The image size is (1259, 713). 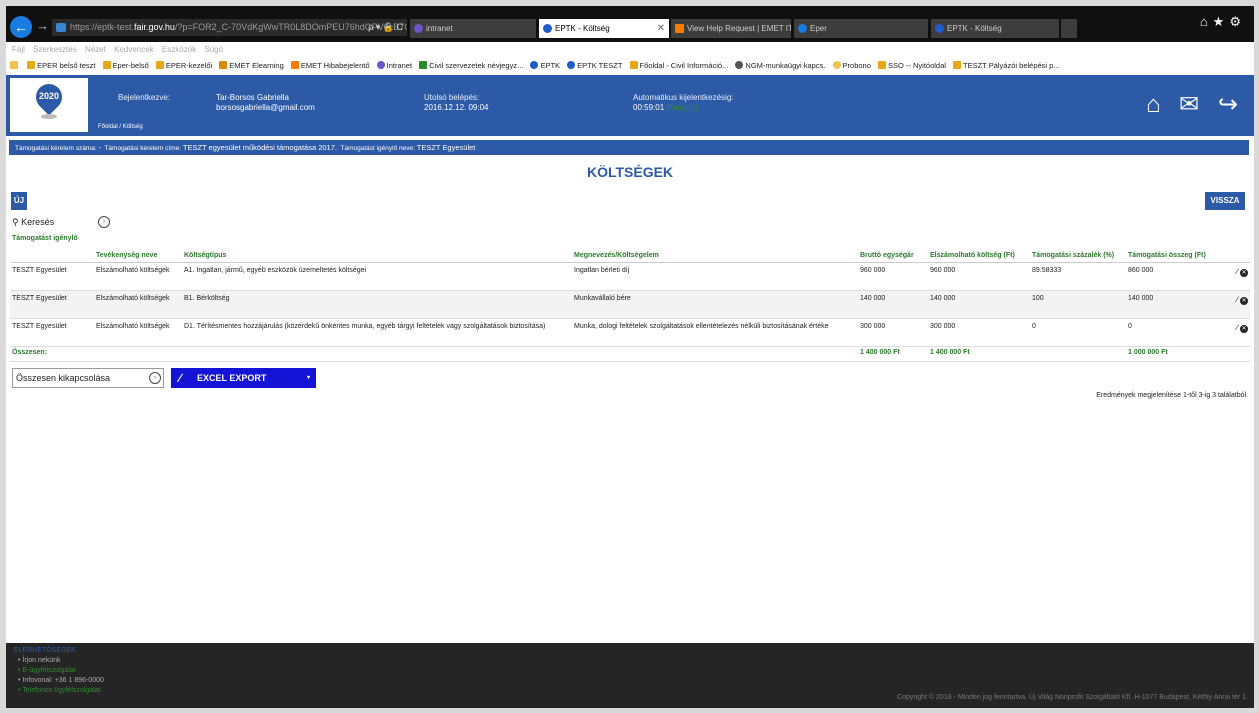 I want to click on favorite-link: EPTK, so click(x=545, y=65).